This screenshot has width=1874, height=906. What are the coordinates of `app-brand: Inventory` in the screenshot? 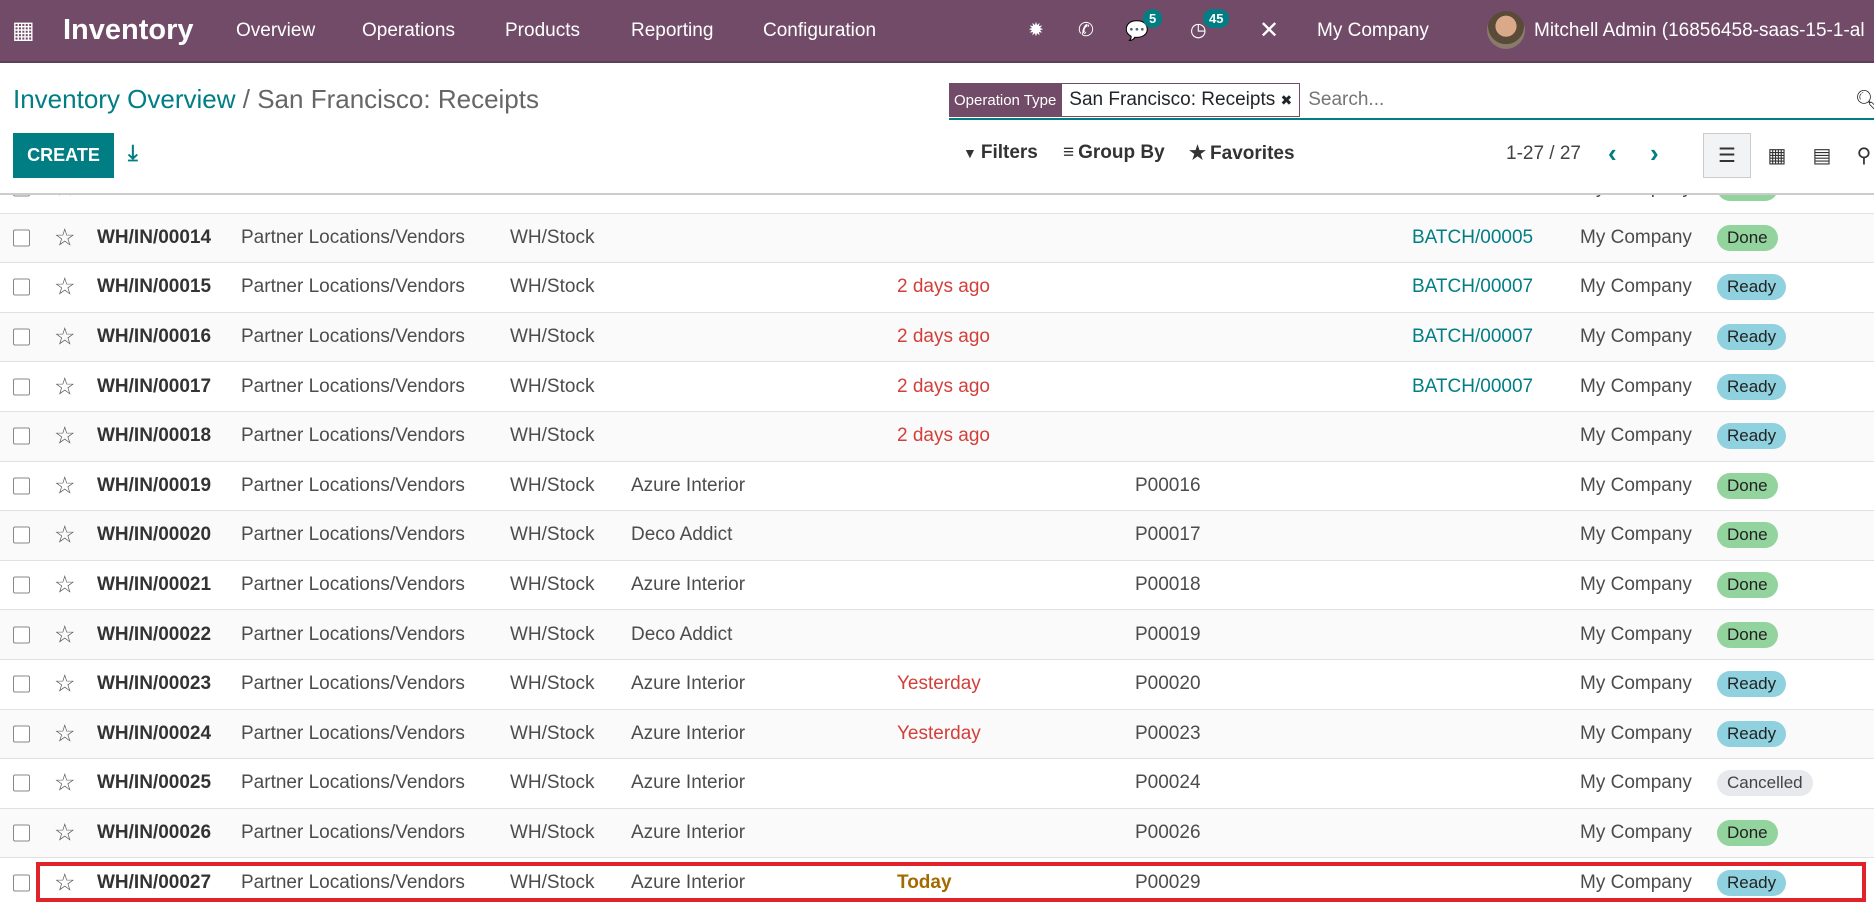 It's located at (128, 30).